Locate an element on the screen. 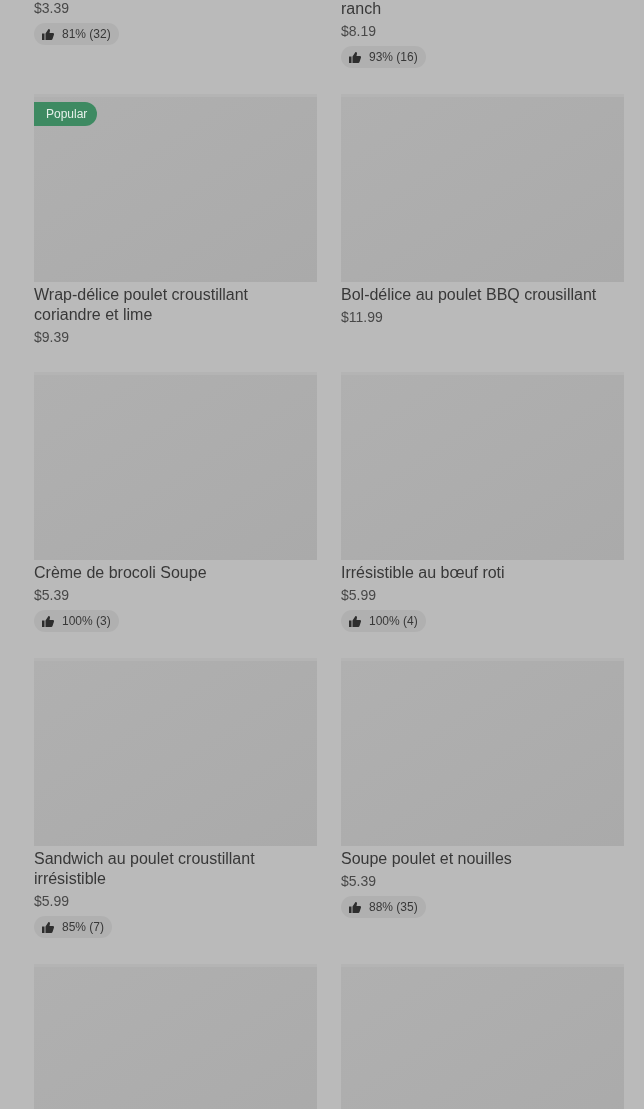  rating-badge: 93% (16) is located at coordinates (383, 57).